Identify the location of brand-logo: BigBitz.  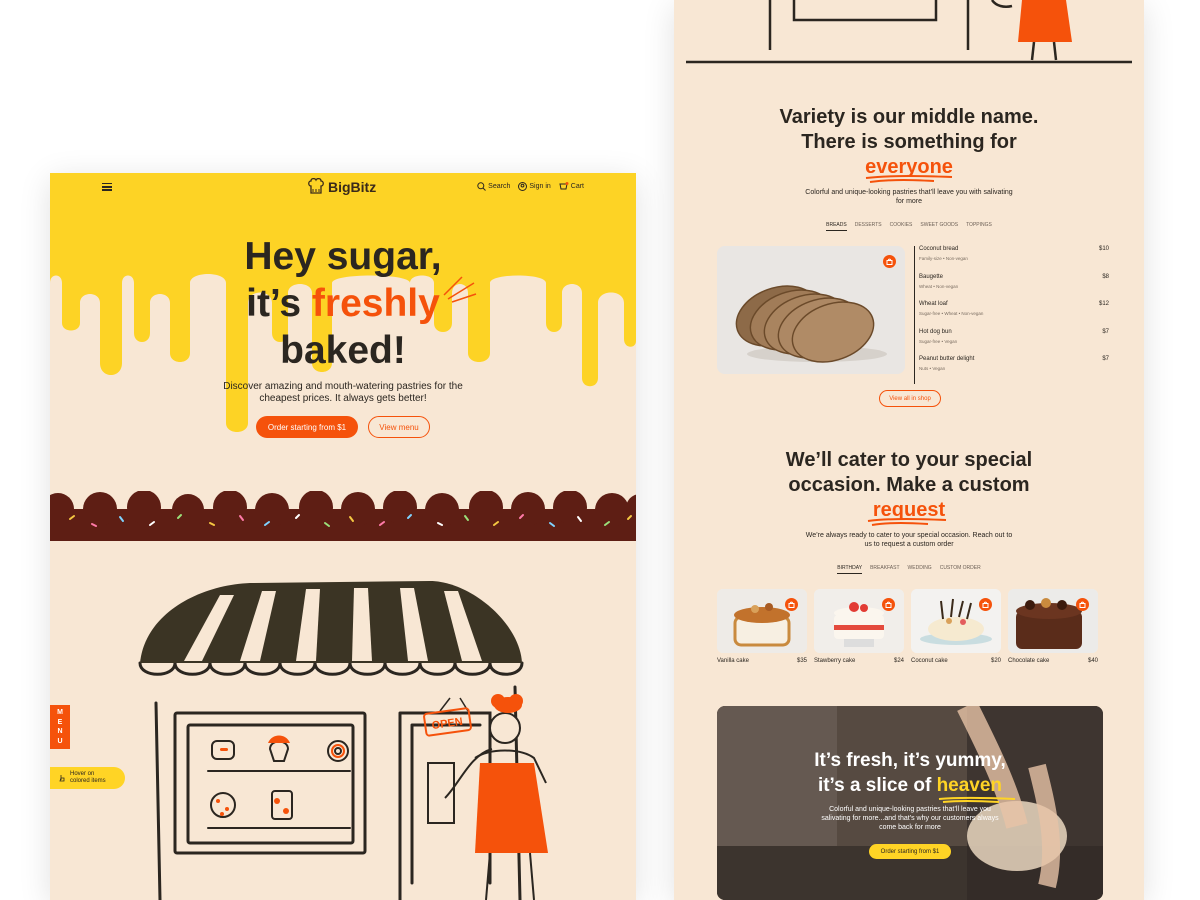
(342, 187).